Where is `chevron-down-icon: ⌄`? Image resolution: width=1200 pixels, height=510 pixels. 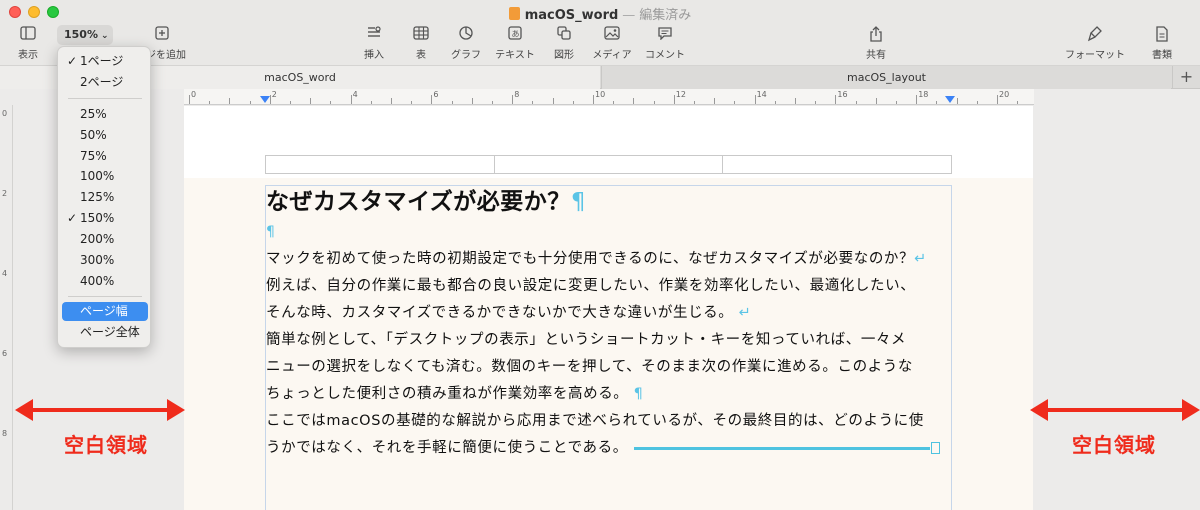
chevron-down-icon: ⌄ is located at coordinates (104, 36).